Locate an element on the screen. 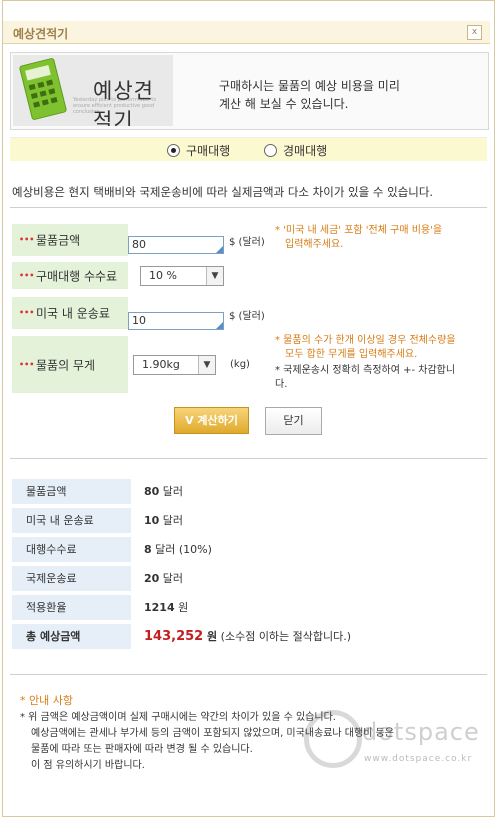 Image resolution: width=497 pixels, height=817 pixels. result-value: 10 달러 is located at coordinates (164, 520).